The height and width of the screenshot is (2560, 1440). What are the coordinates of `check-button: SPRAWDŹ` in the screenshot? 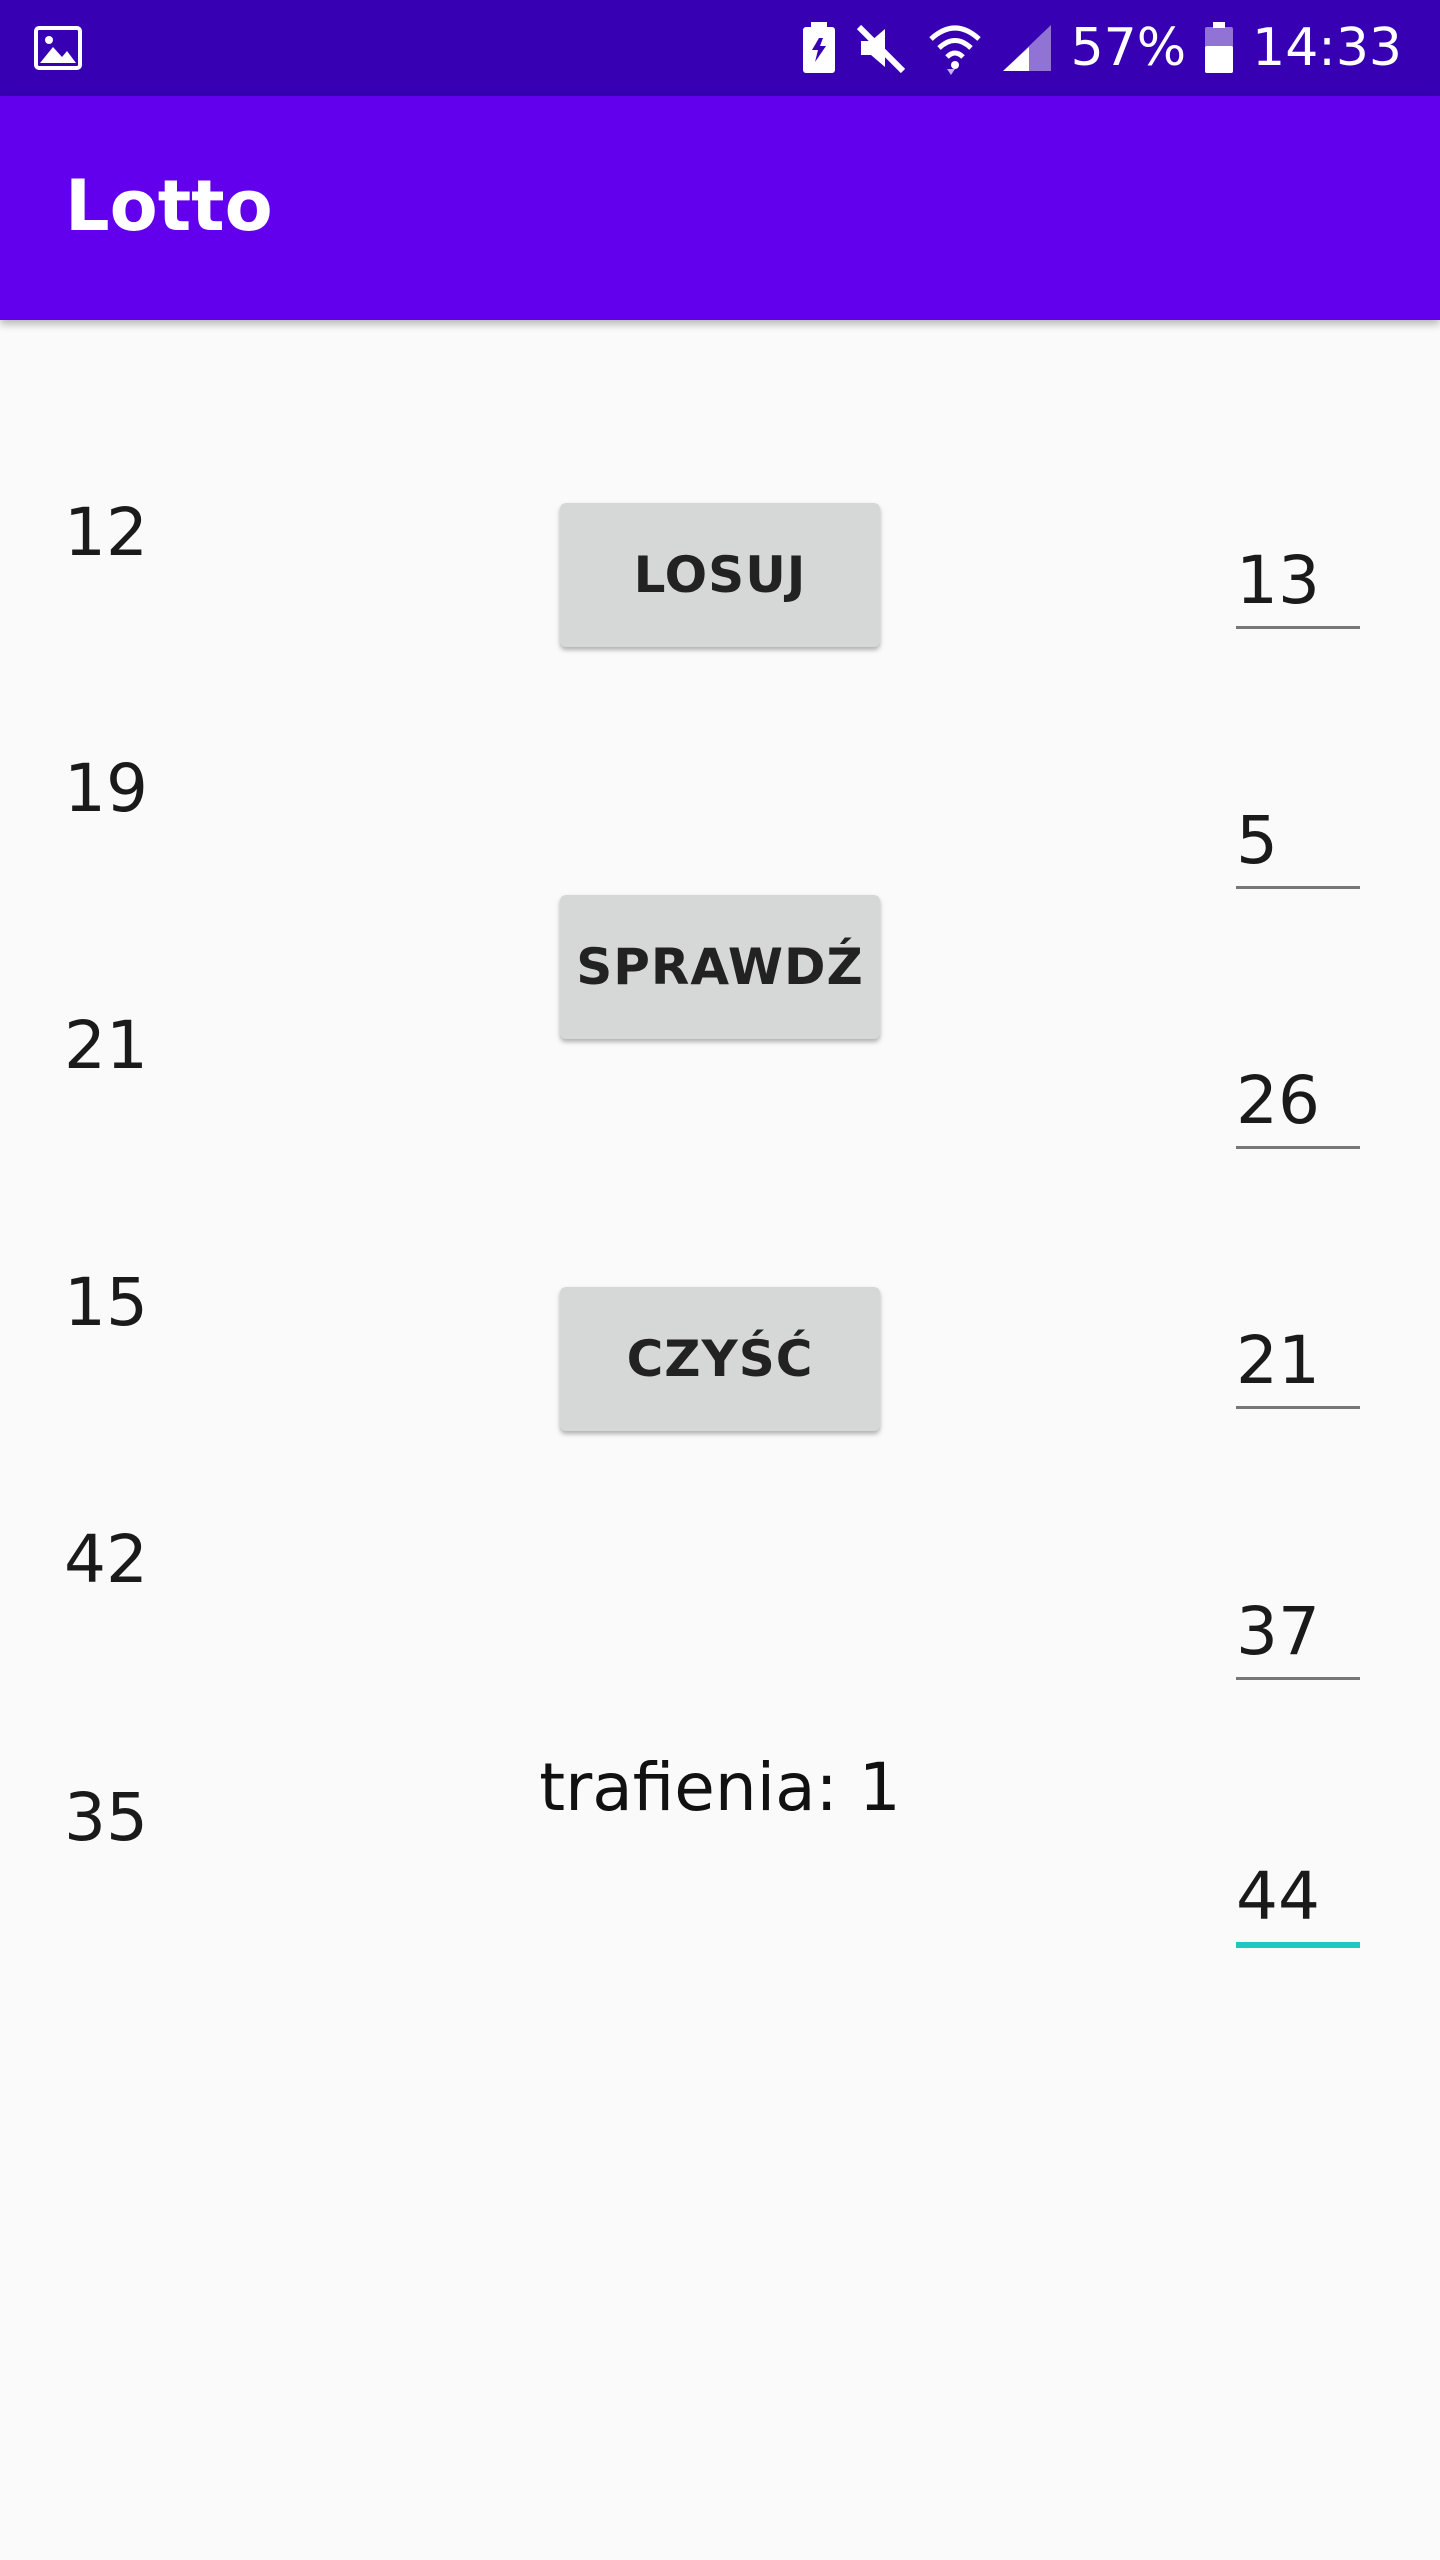 It's located at (720, 967).